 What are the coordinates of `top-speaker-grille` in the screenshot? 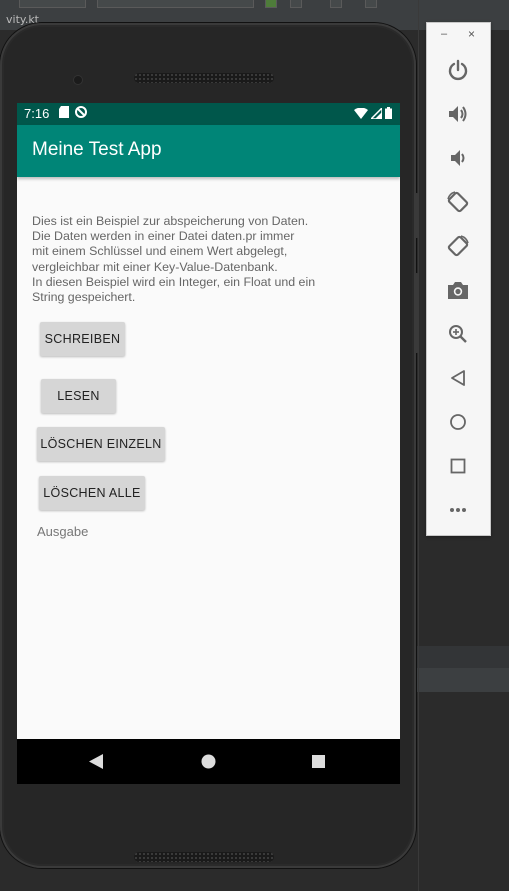 It's located at (204, 78).